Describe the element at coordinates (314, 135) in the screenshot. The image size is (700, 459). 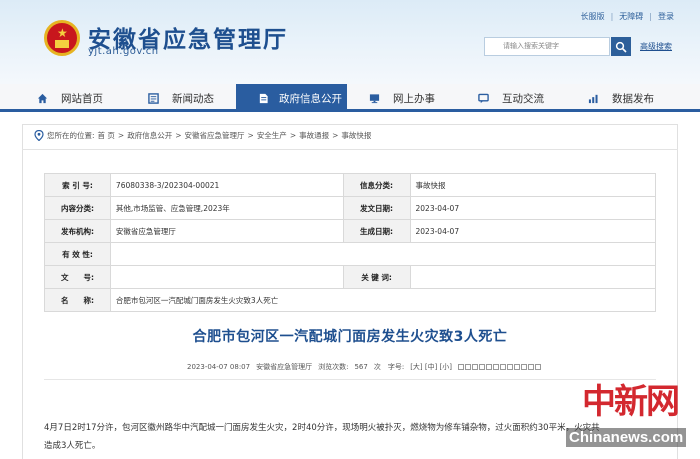
I see `breadcrumb-item-accident-report: 事故通报` at that location.